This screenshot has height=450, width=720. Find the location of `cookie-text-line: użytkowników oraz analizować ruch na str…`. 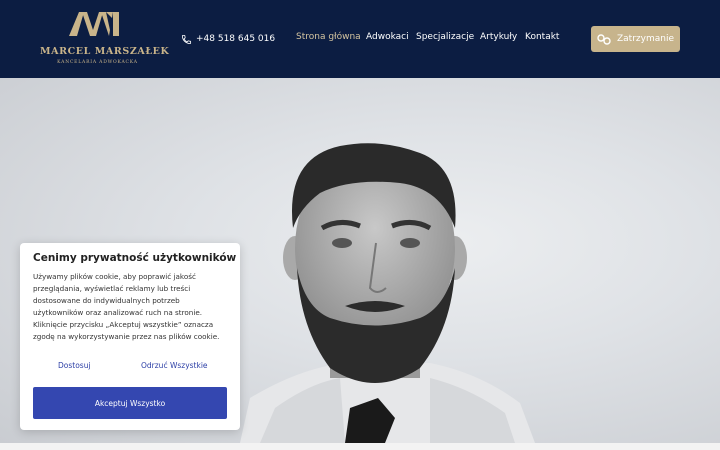

cookie-text-line: użytkowników oraz analizować ruch na str… is located at coordinates (118, 312).